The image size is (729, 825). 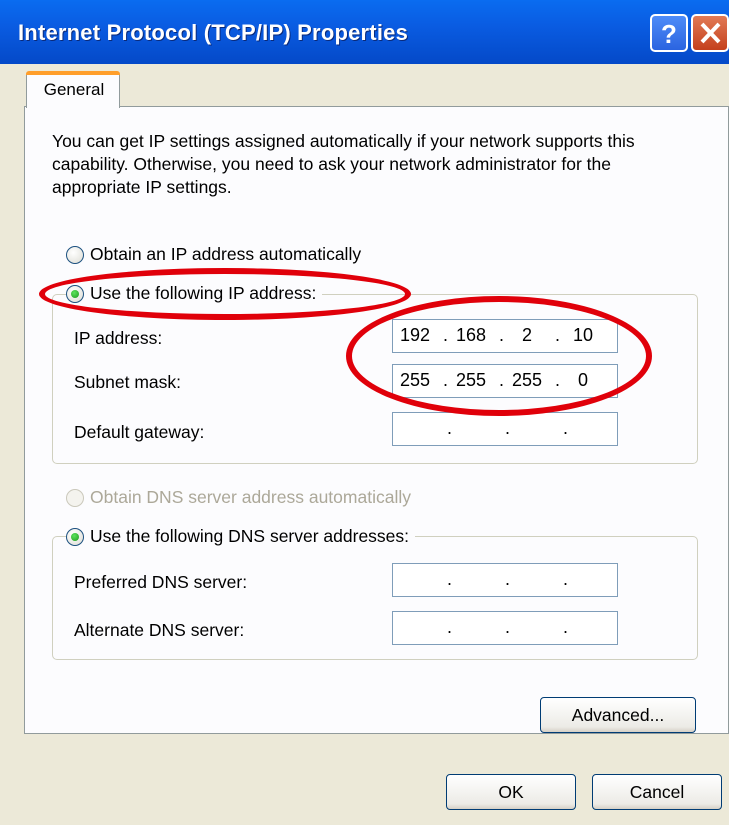 I want to click on obtain-dns-auto-option: Obtain DNS server address automatically, so click(x=238, y=497).